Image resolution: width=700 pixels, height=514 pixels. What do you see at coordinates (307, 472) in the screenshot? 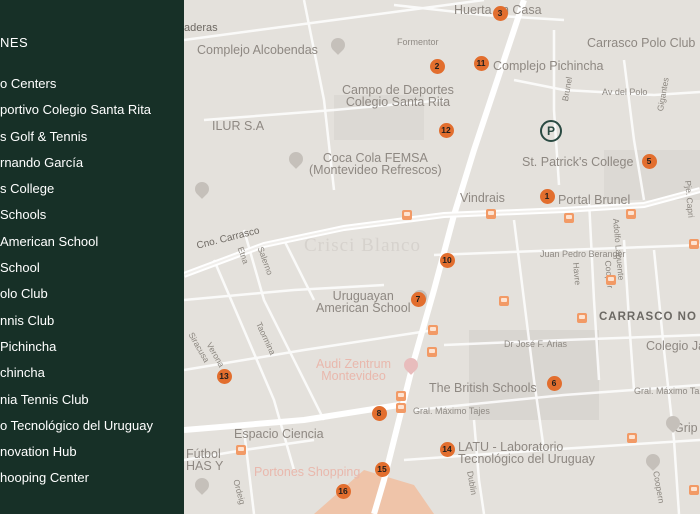
I see `map-label: Portones Shopping` at bounding box center [307, 472].